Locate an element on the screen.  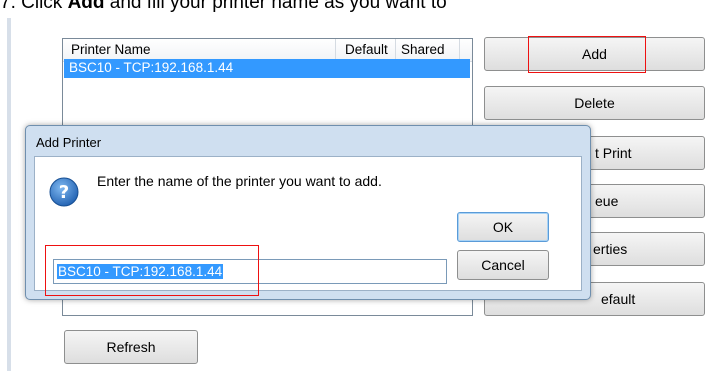
printer-row-selected: BSC10 - TCP:192.168.1.44 is located at coordinates (267, 68).